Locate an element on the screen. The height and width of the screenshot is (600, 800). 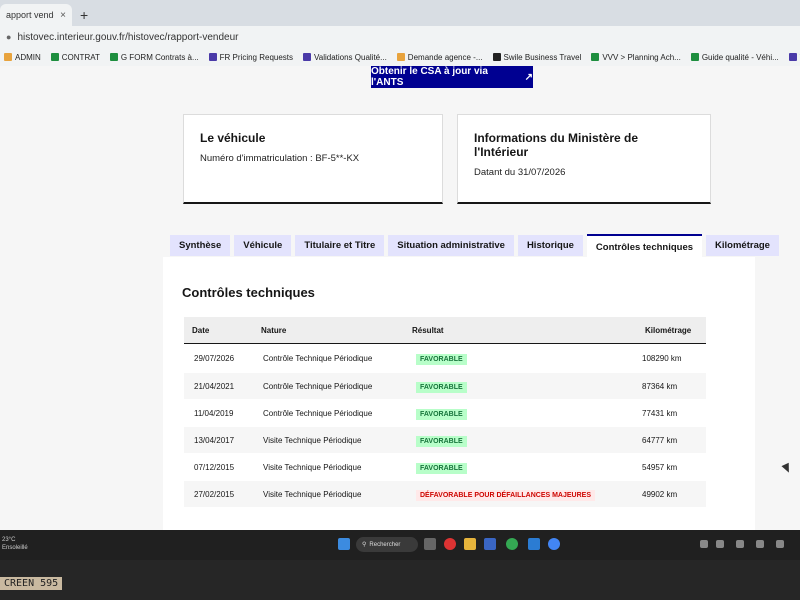
header-nature: Nature is located at coordinates (274, 330).